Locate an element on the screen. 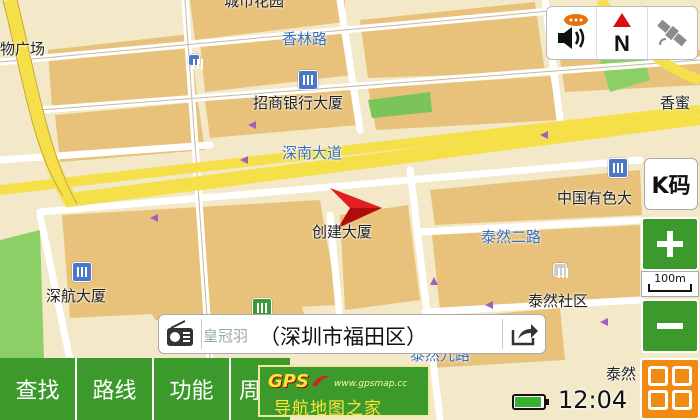 The height and width of the screenshot is (420, 700). k-code-button: K码 is located at coordinates (671, 184).